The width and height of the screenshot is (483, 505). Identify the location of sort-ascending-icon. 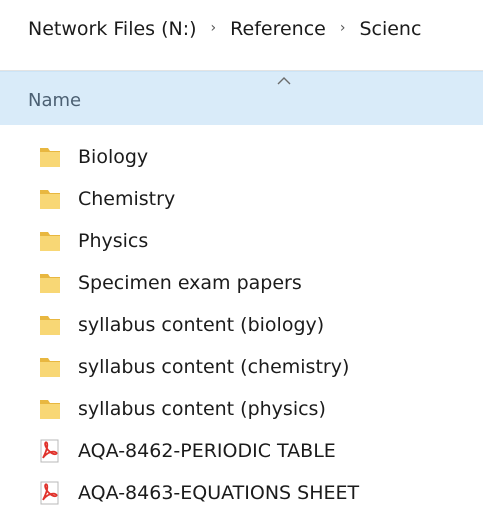
(284, 81).